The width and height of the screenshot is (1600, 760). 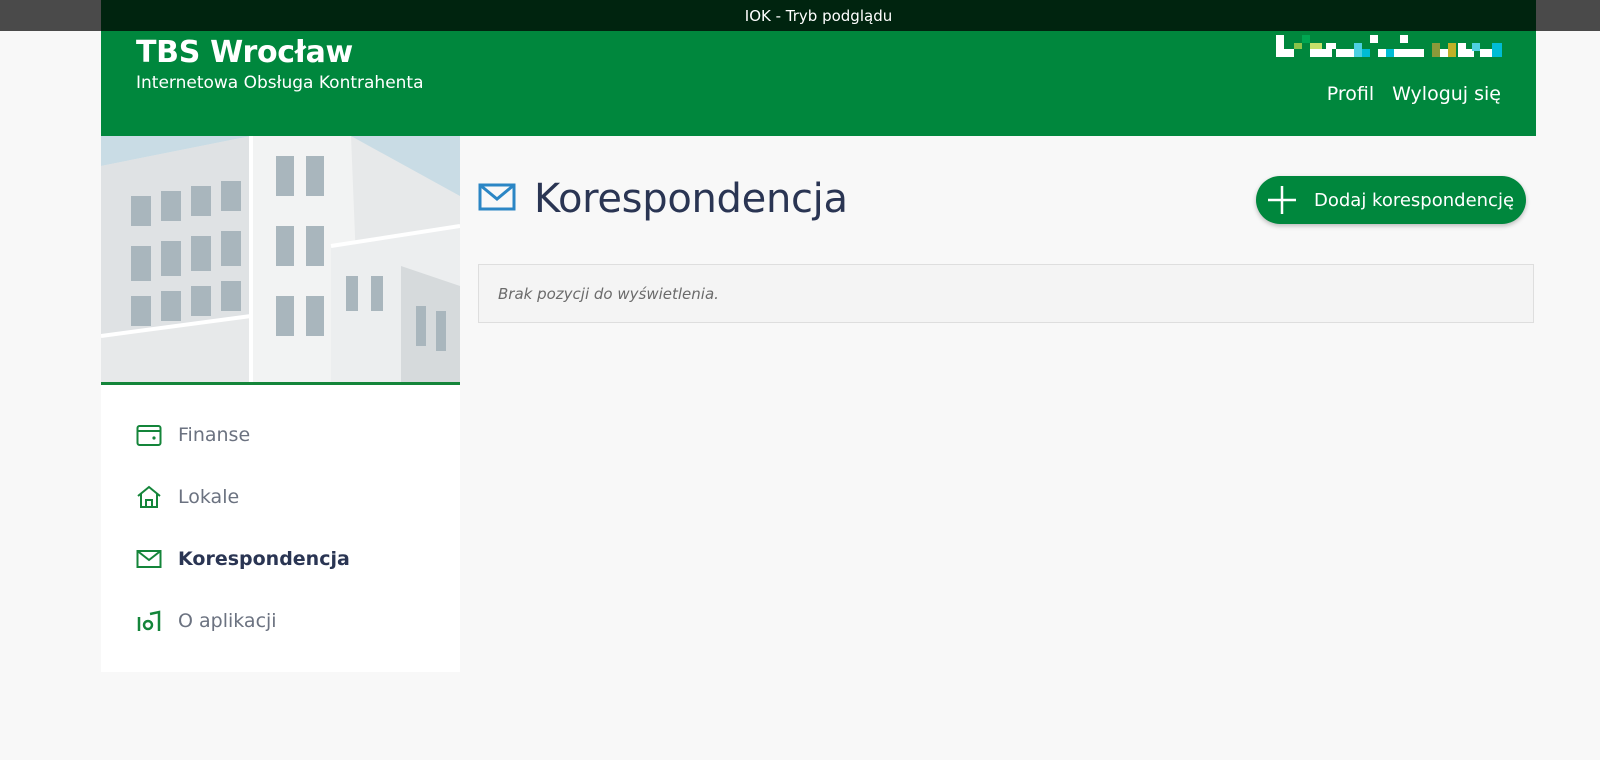 I want to click on page-heading: Korespondencja, so click(x=663, y=199).